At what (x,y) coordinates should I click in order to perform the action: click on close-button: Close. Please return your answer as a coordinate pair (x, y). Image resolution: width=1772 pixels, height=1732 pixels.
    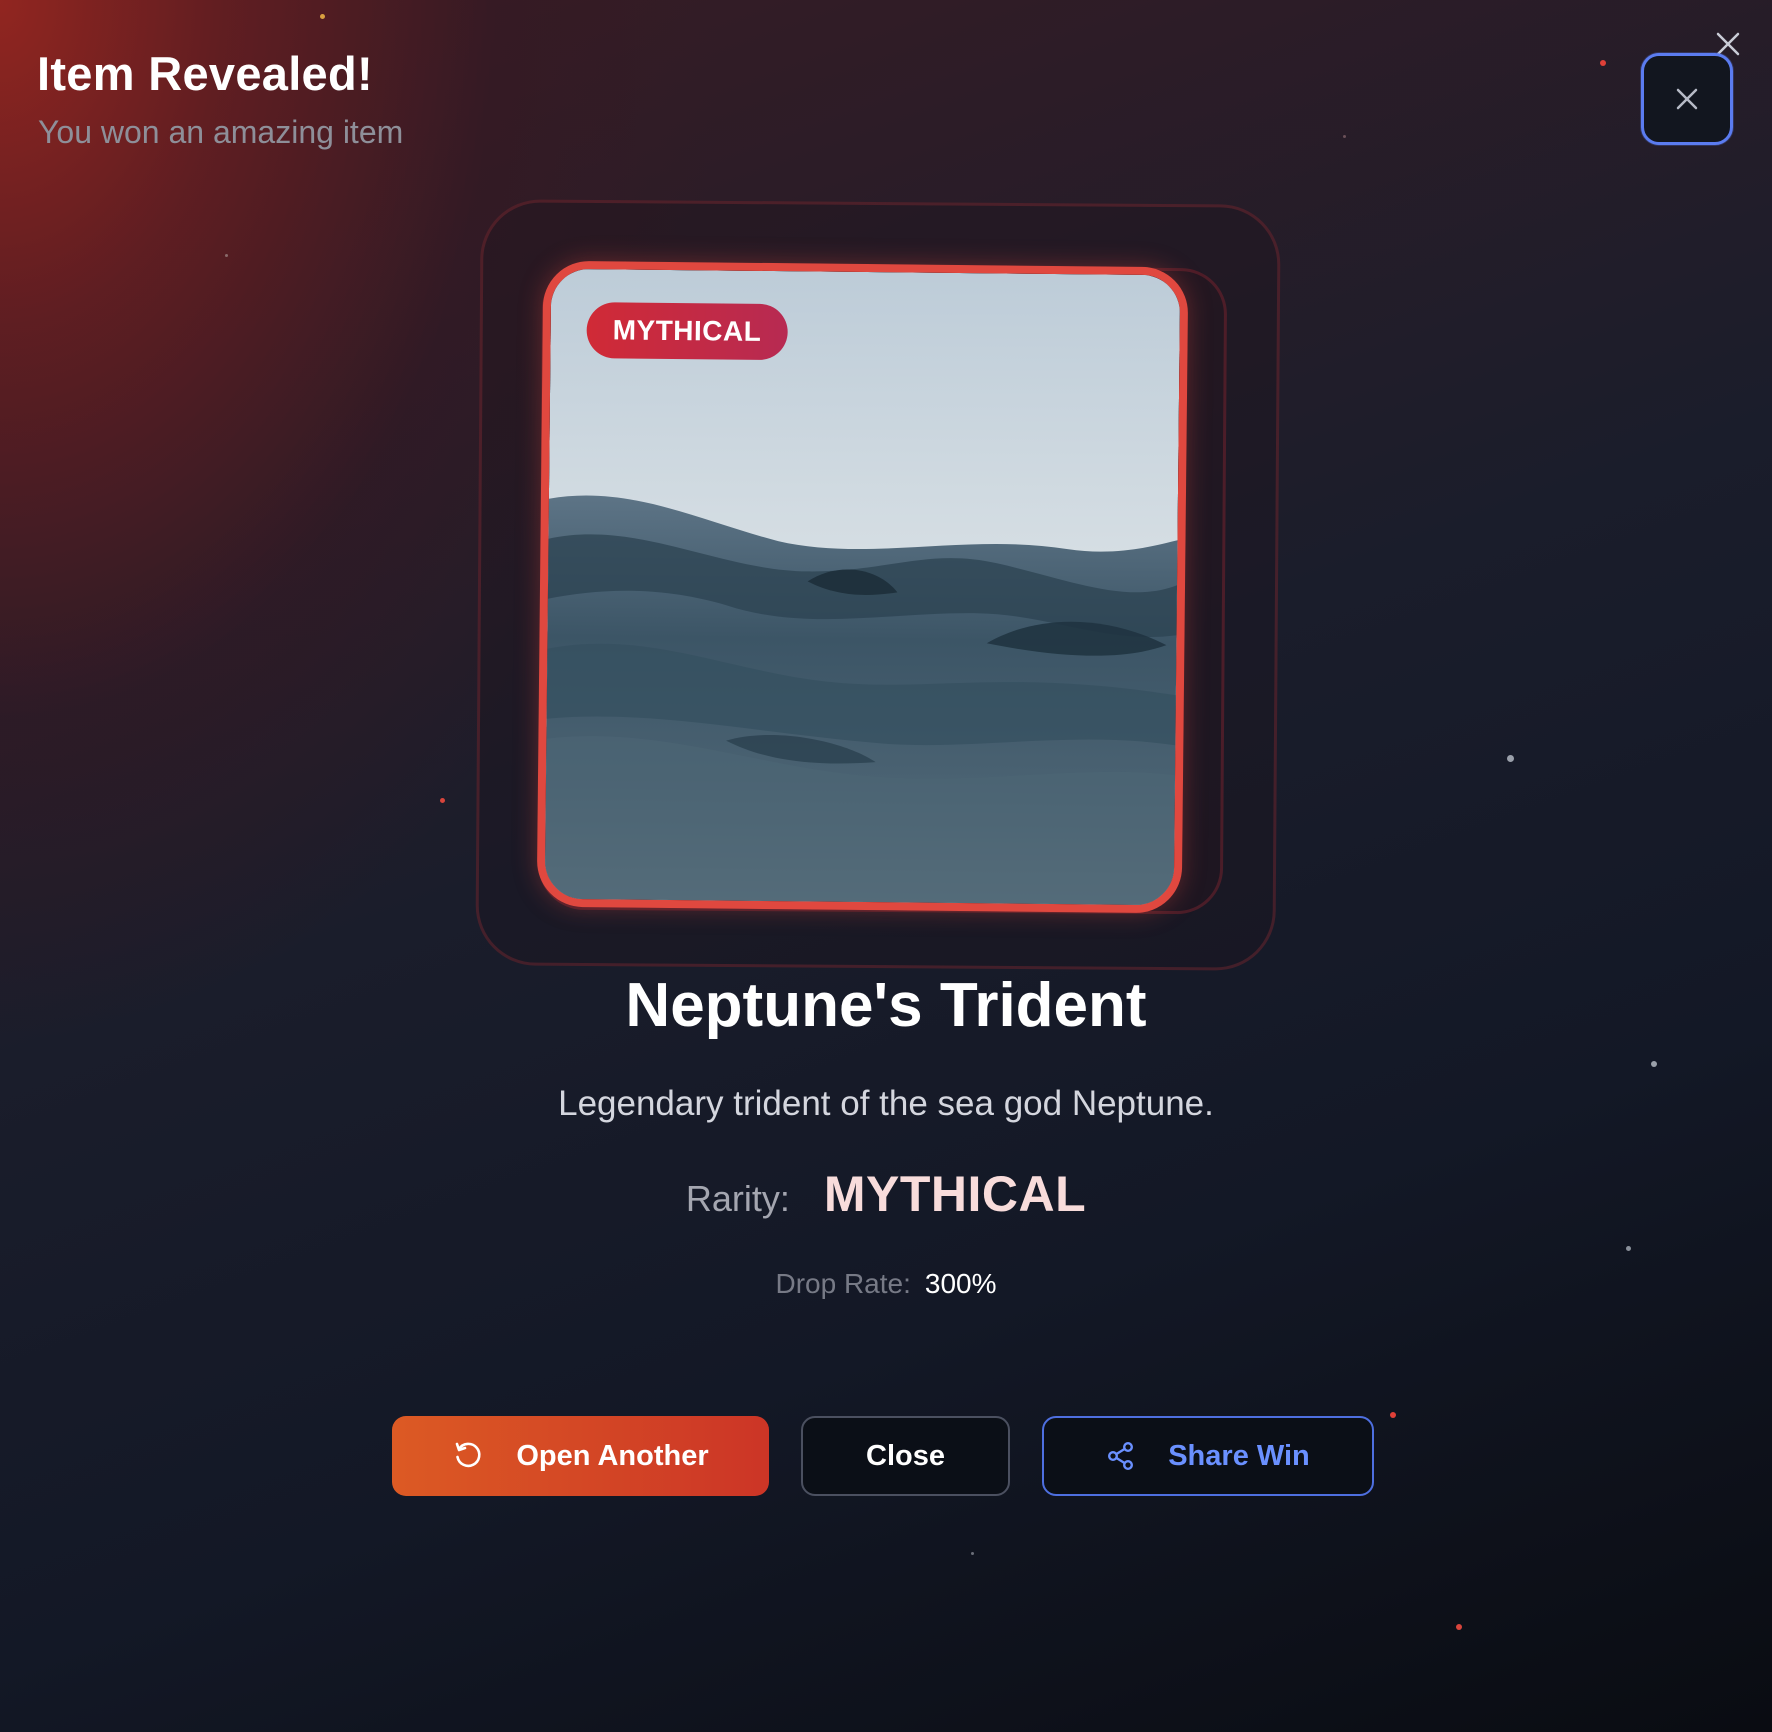
    Looking at the image, I should click on (905, 1456).